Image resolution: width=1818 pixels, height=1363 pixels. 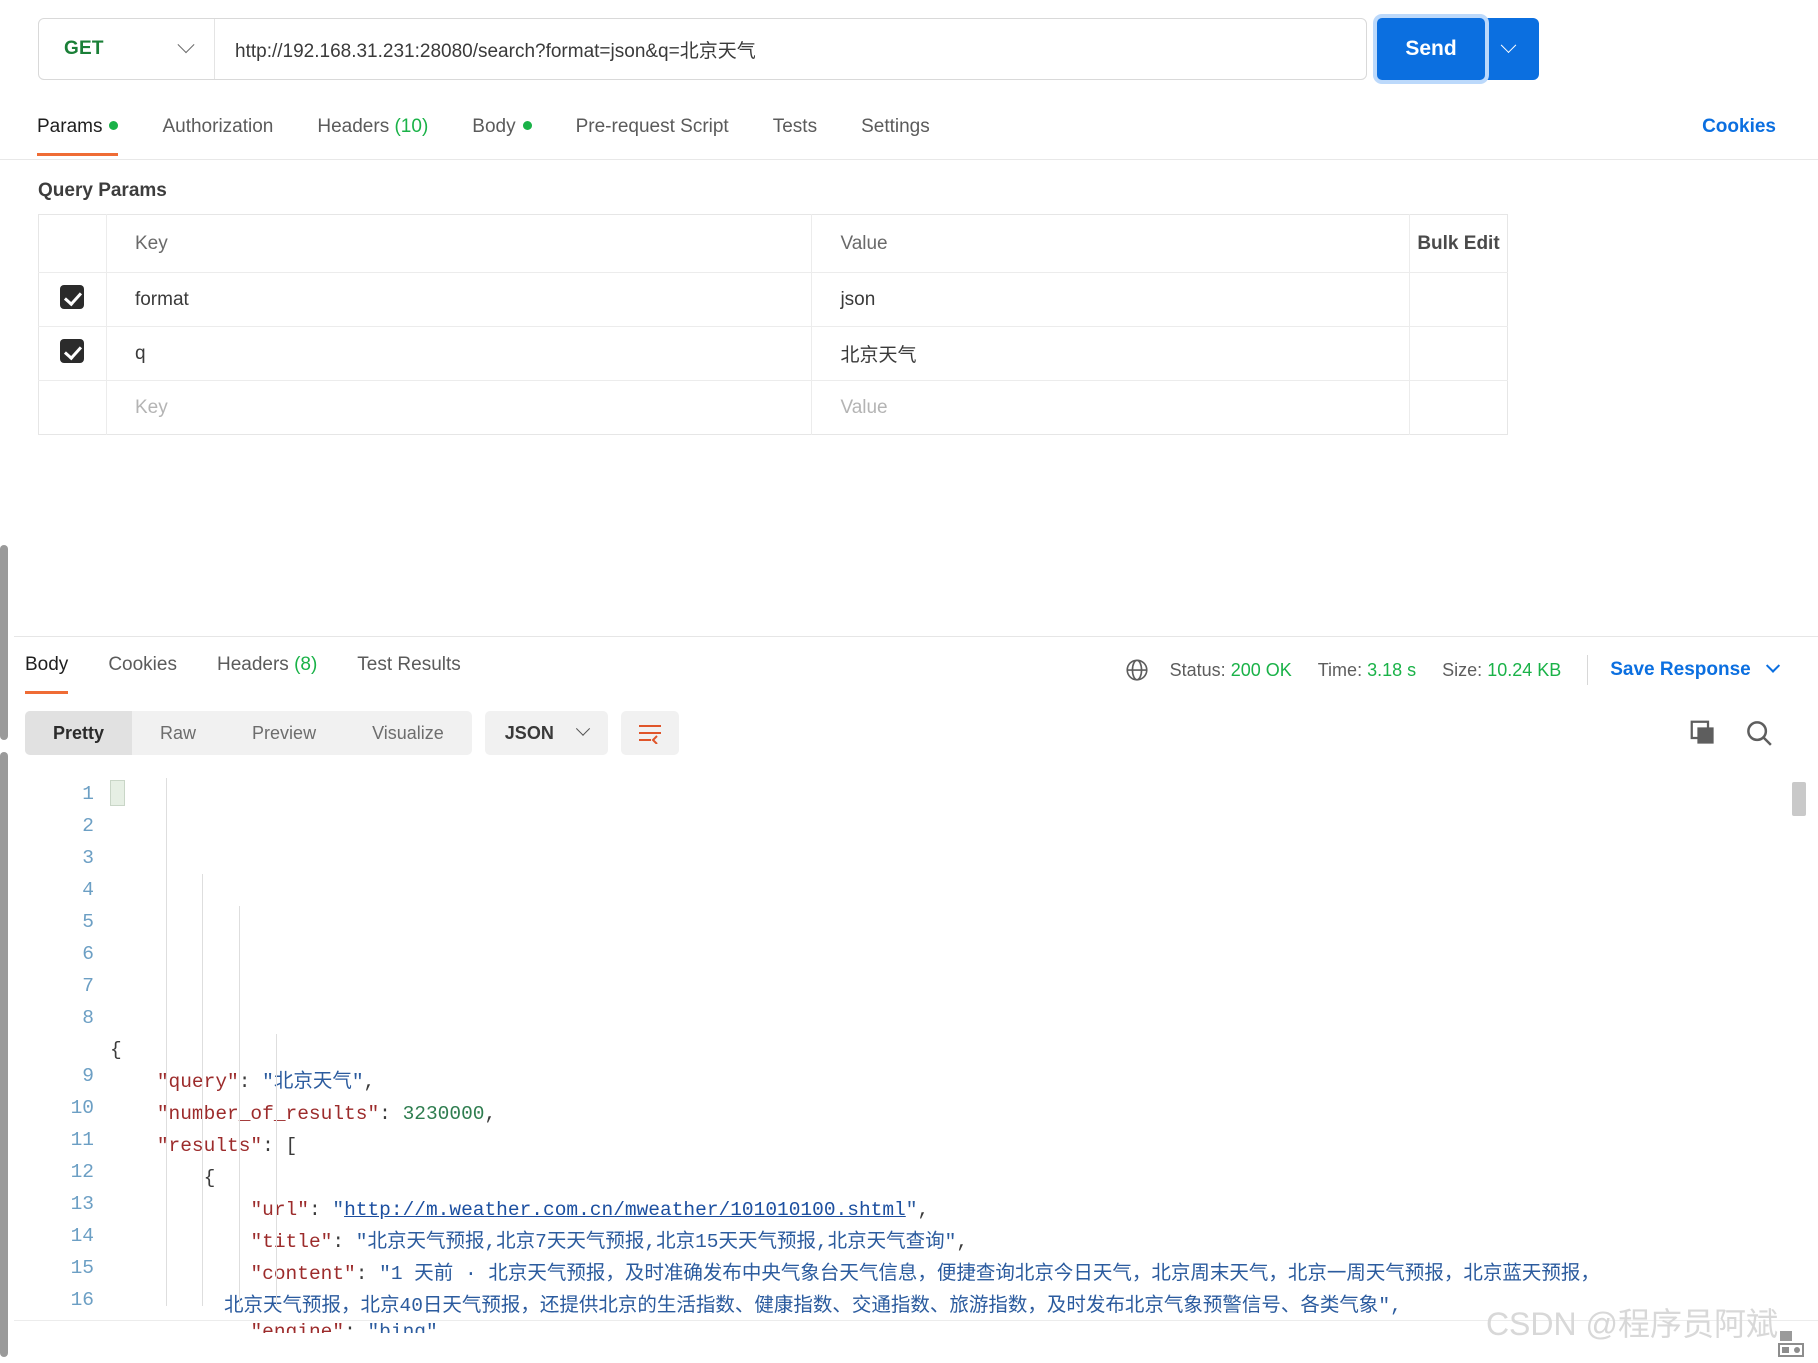 What do you see at coordinates (1524, 669) in the screenshot?
I see `size-value: 10.24 KB` at bounding box center [1524, 669].